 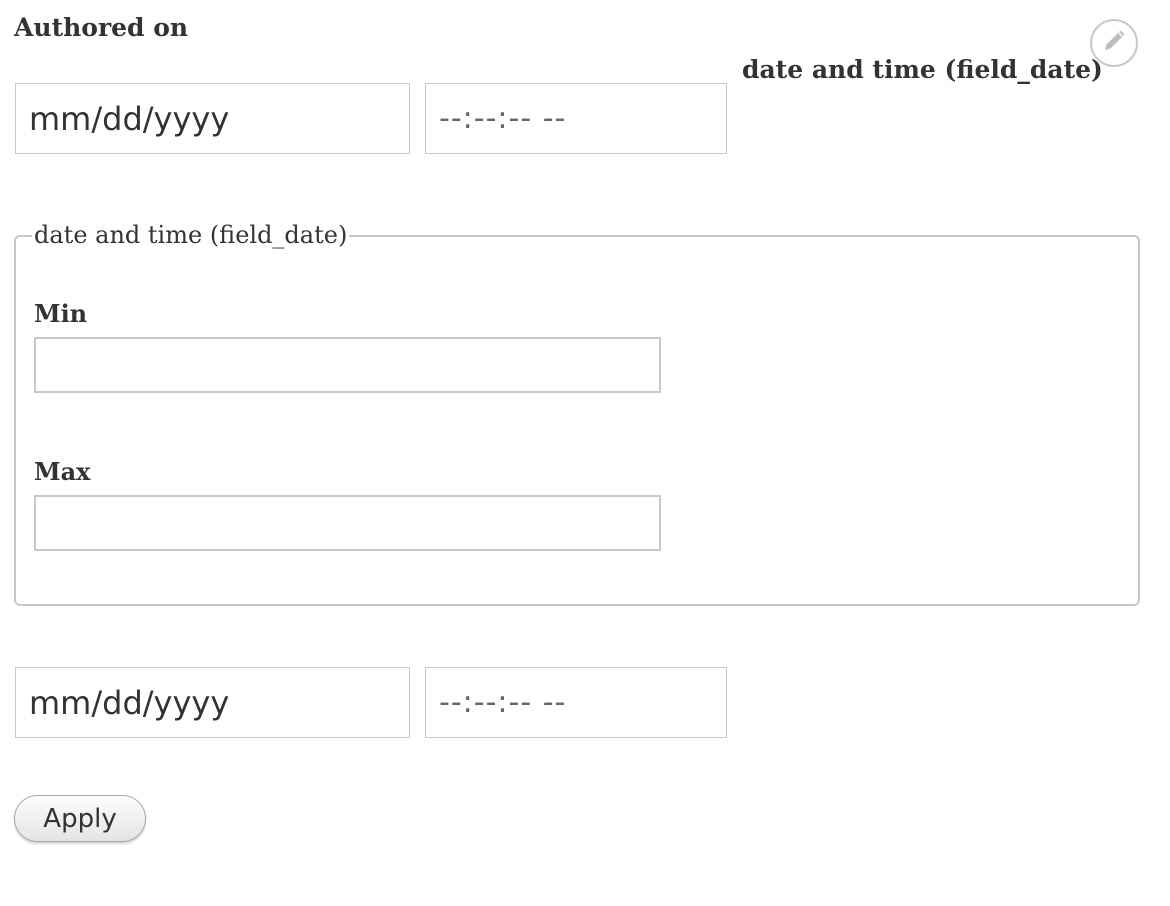 I want to click on field-date-title: date and time (field_date), so click(x=922, y=69).